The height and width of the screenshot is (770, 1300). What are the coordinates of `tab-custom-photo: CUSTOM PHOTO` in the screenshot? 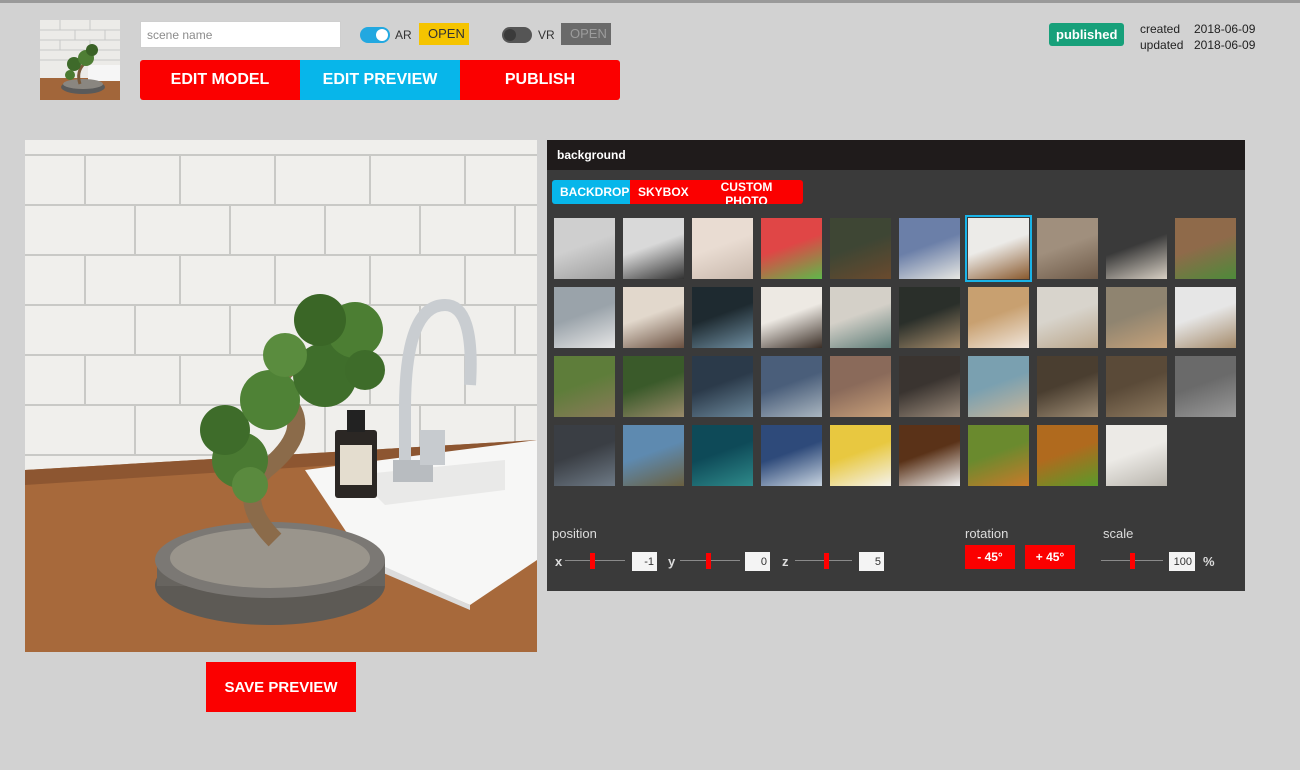 It's located at (746, 192).